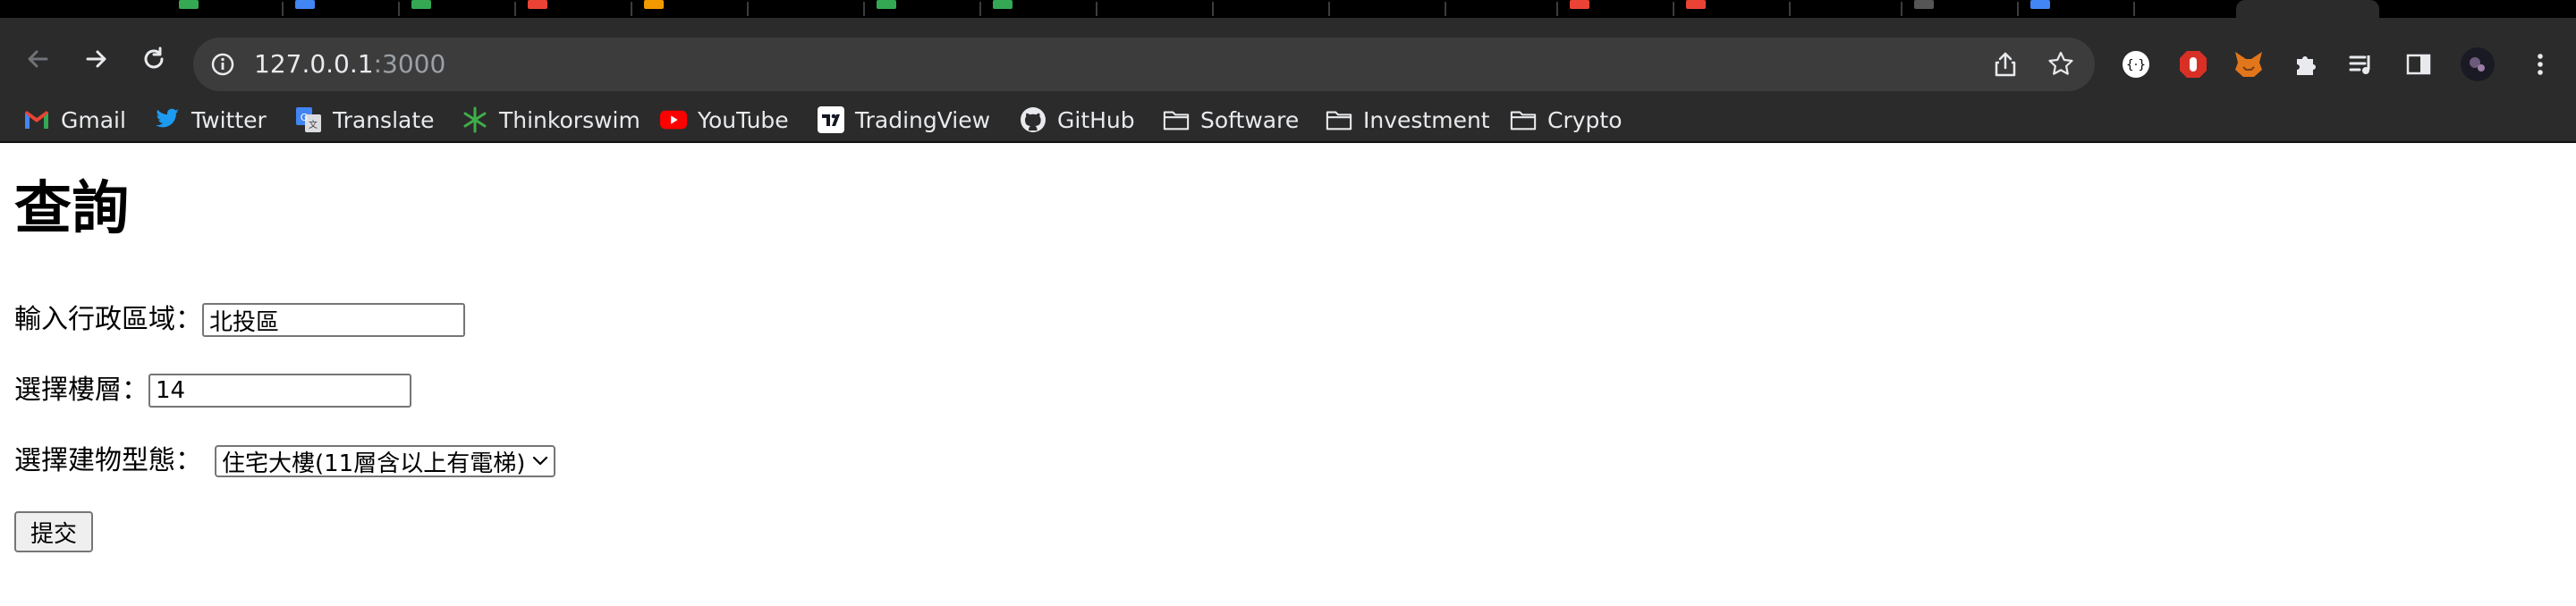 Image resolution: width=2576 pixels, height=606 pixels. I want to click on playlist-icon, so click(2359, 64).